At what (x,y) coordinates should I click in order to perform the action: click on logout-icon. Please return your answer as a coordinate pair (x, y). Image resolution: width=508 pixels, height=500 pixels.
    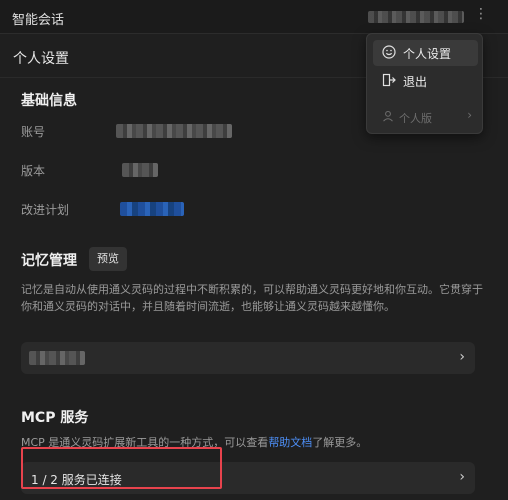
    Looking at the image, I should click on (389, 80).